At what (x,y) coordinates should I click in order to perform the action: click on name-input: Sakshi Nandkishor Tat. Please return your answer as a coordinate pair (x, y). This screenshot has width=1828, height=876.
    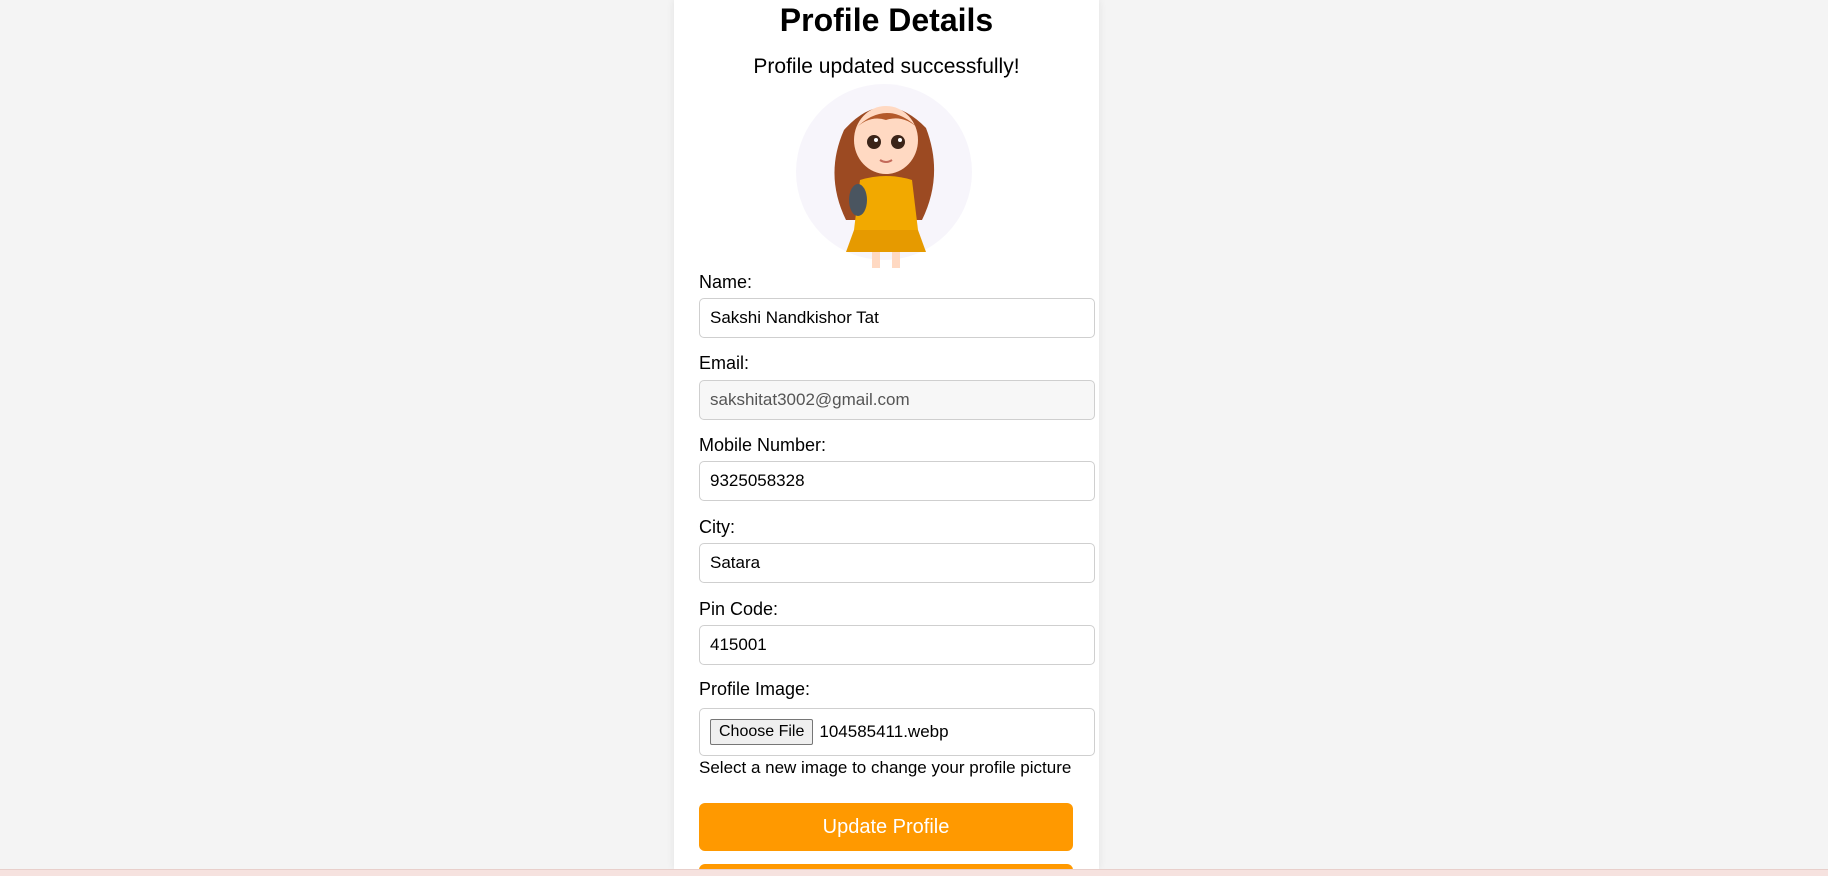
    Looking at the image, I should click on (897, 318).